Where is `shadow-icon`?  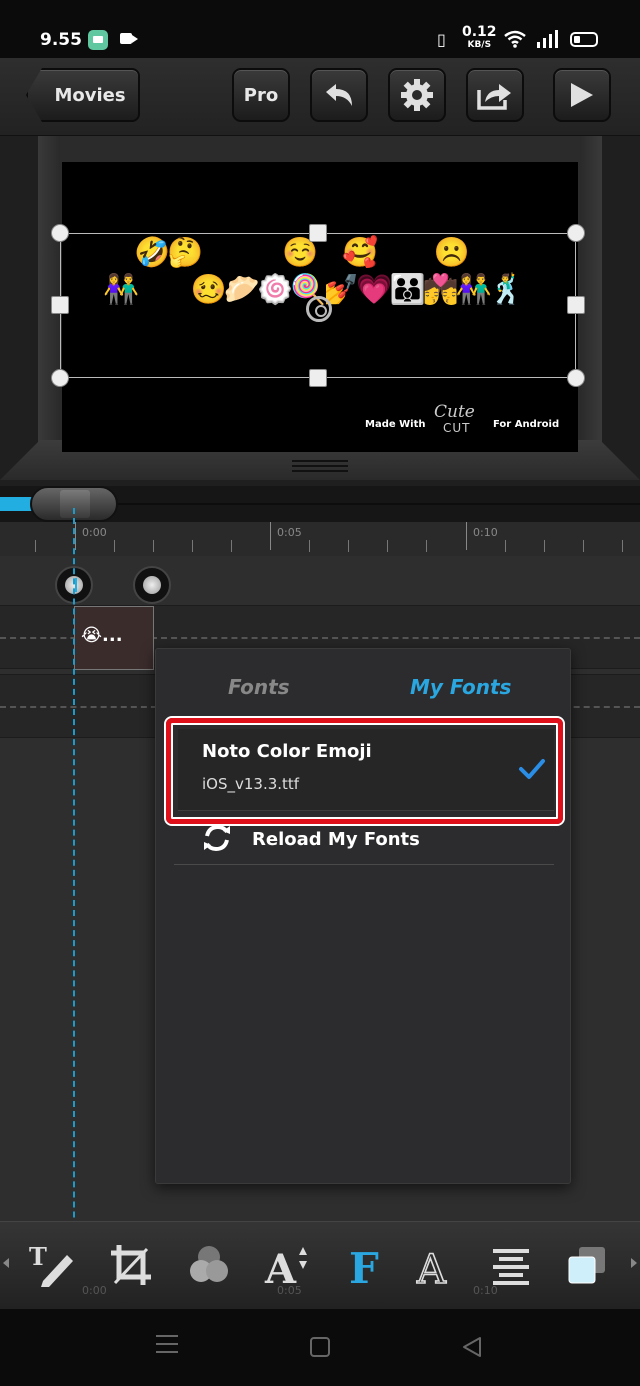
shadow-icon is located at coordinates (586, 1265).